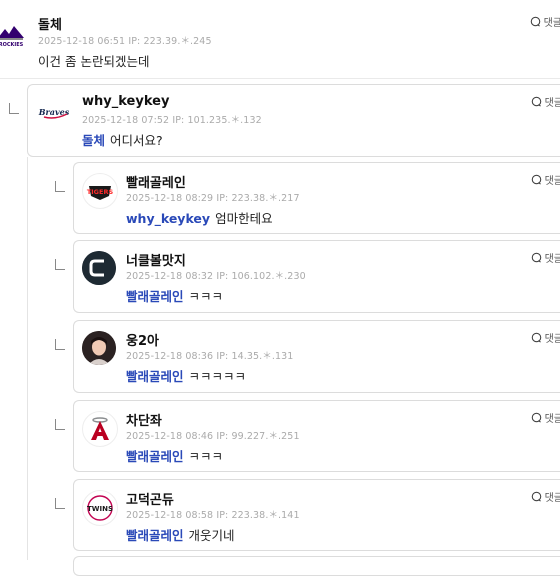 The width and height of the screenshot is (560, 576). I want to click on comment-text: why_keykey 엄마한테요, so click(199, 217).